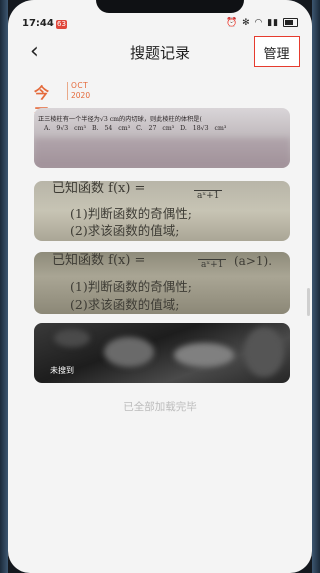 Image resolution: width=320 pixels, height=573 pixels. I want to click on status-icons-text: ⏰ ✻ ◠ ▮▮, so click(253, 23).